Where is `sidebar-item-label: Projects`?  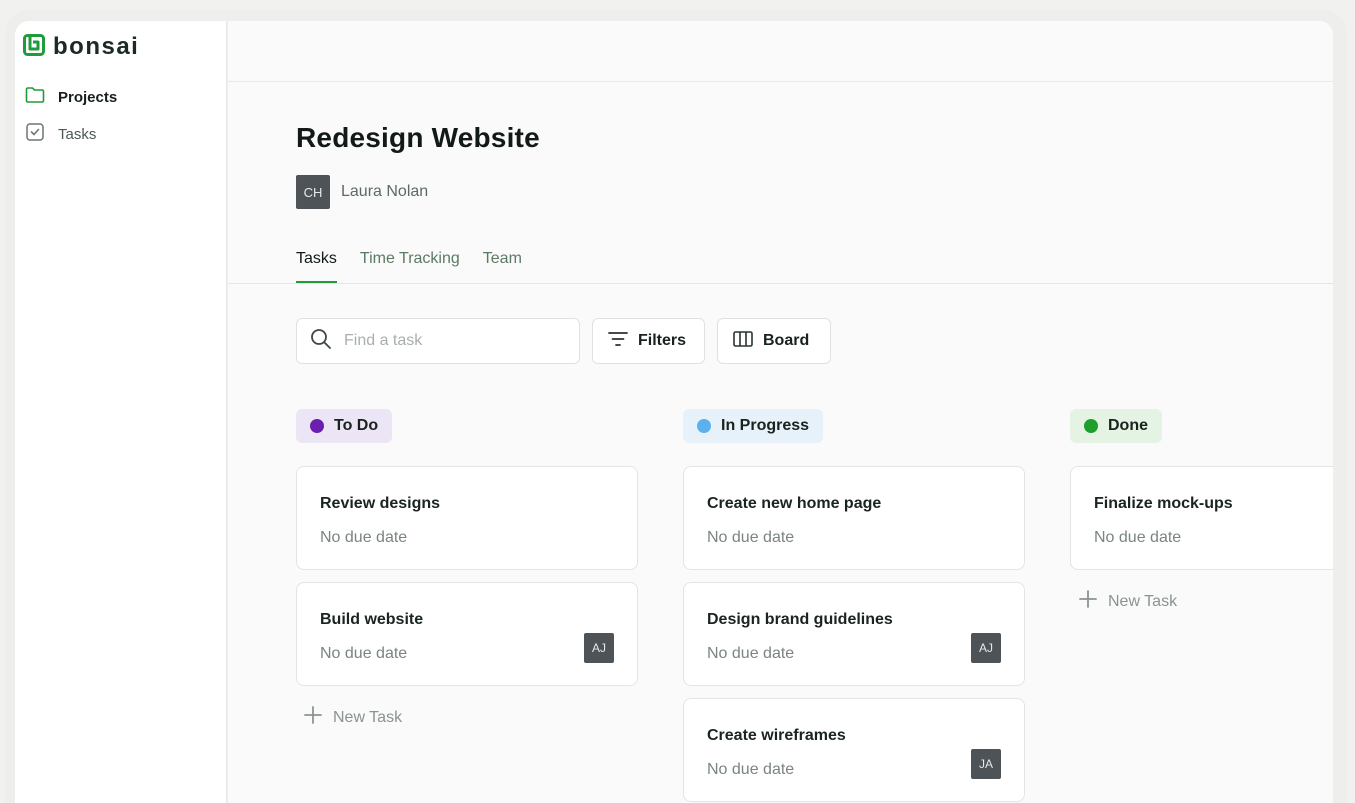 sidebar-item-label: Projects is located at coordinates (88, 97).